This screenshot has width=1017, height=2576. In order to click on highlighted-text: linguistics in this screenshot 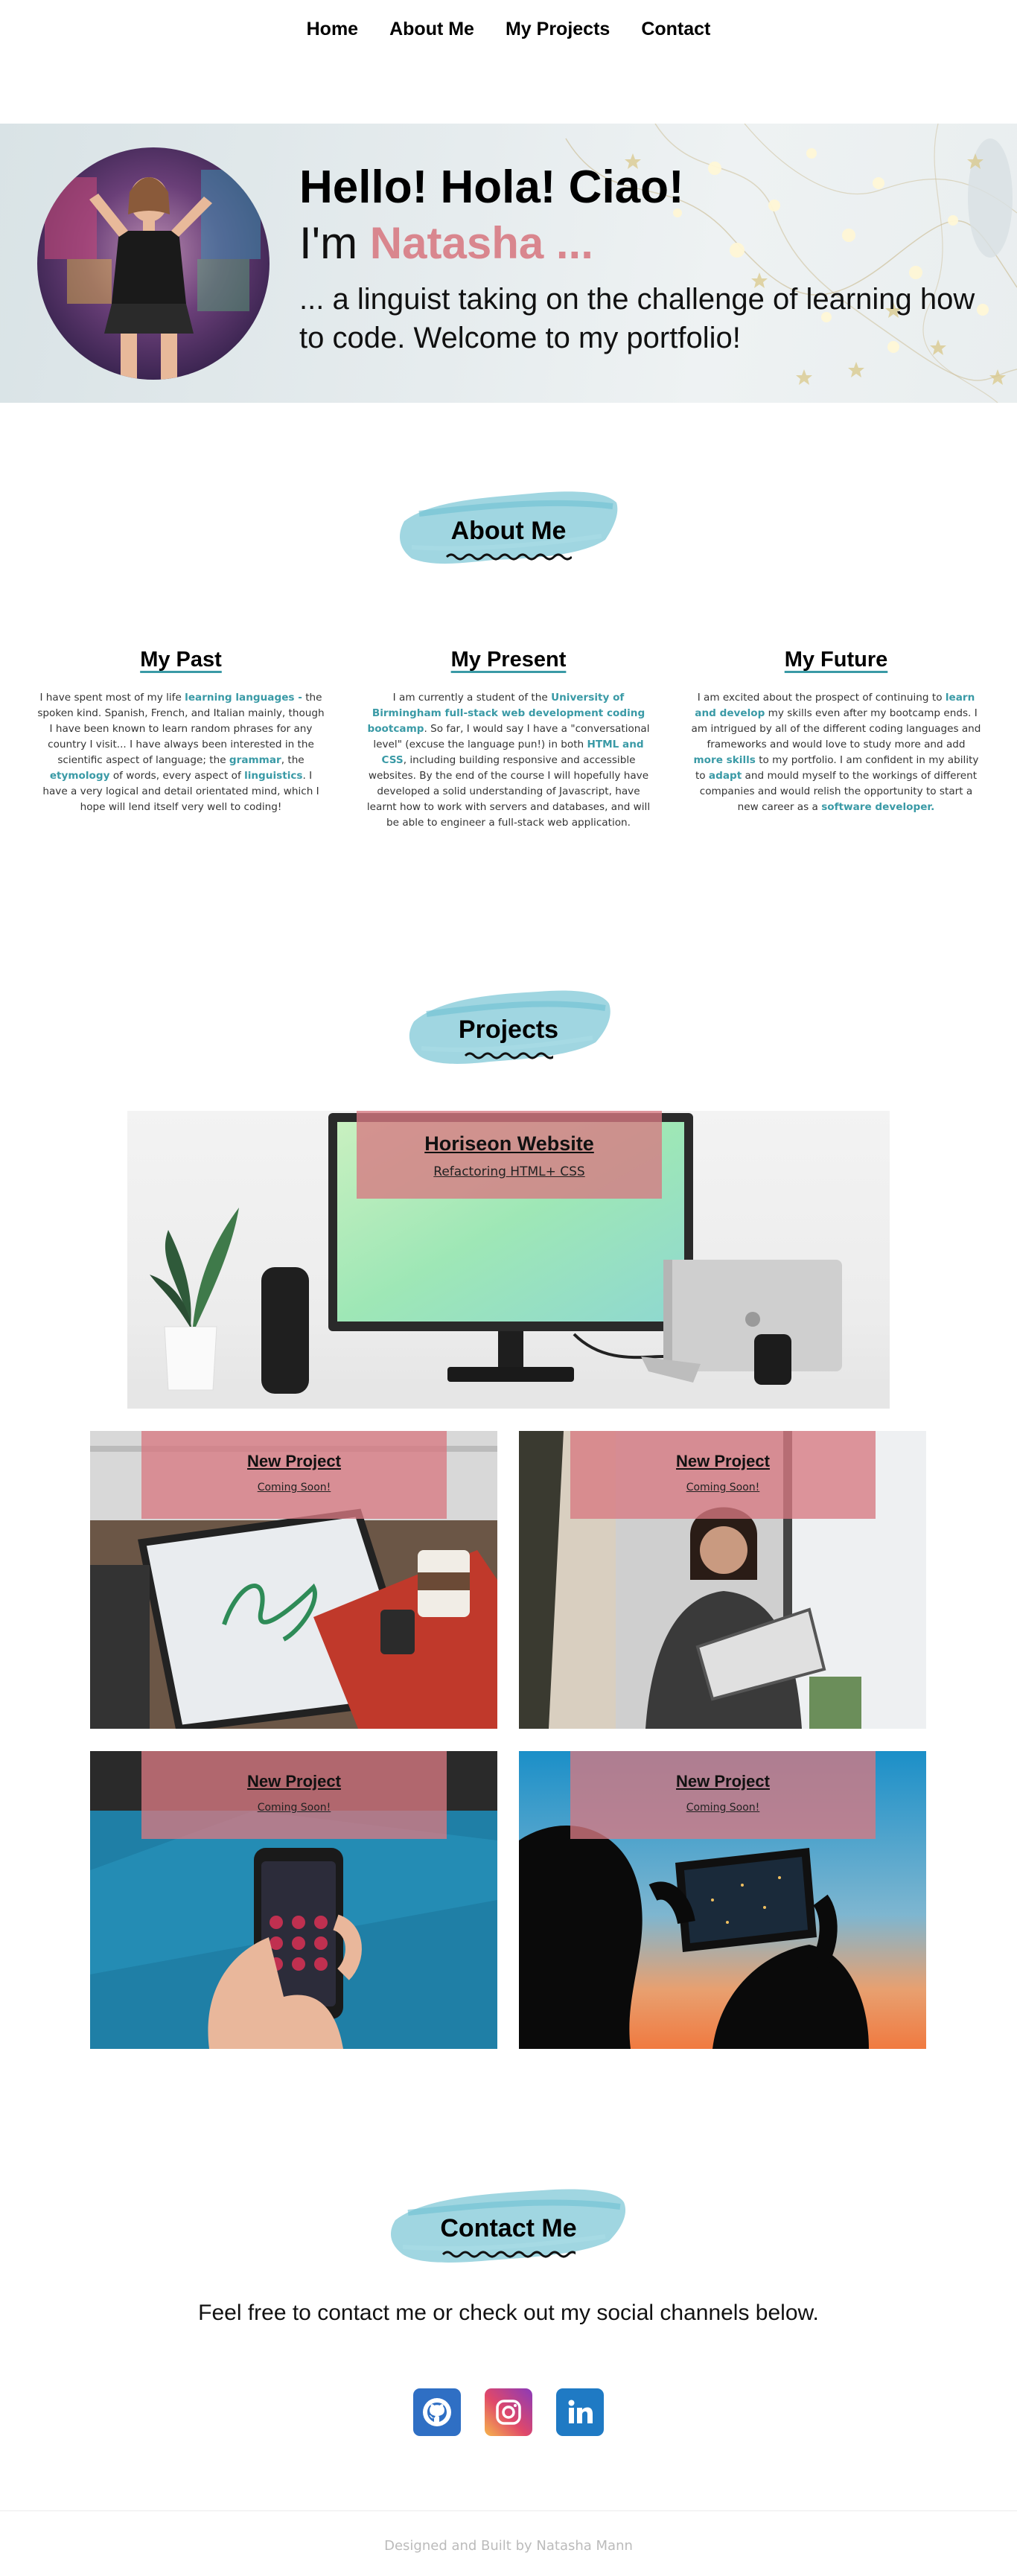, I will do `click(273, 776)`.